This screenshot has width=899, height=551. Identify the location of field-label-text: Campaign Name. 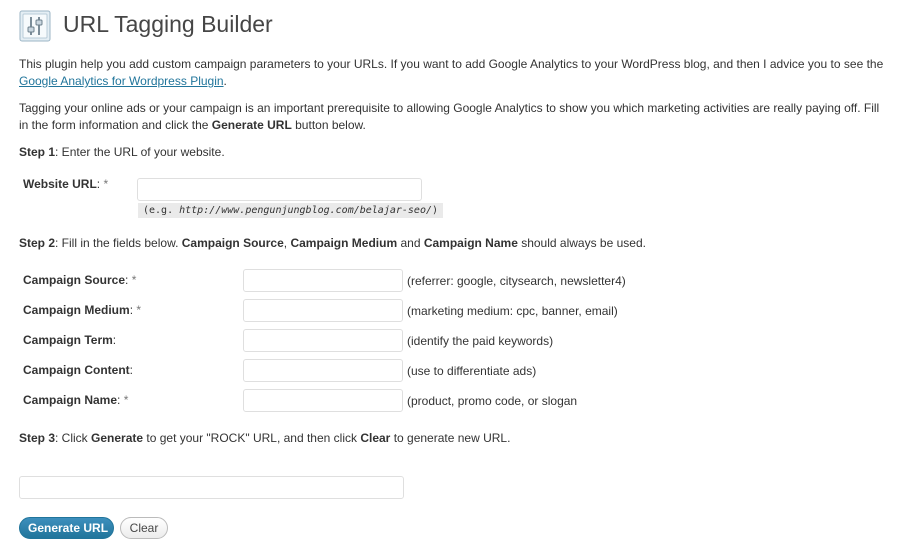
(70, 400).